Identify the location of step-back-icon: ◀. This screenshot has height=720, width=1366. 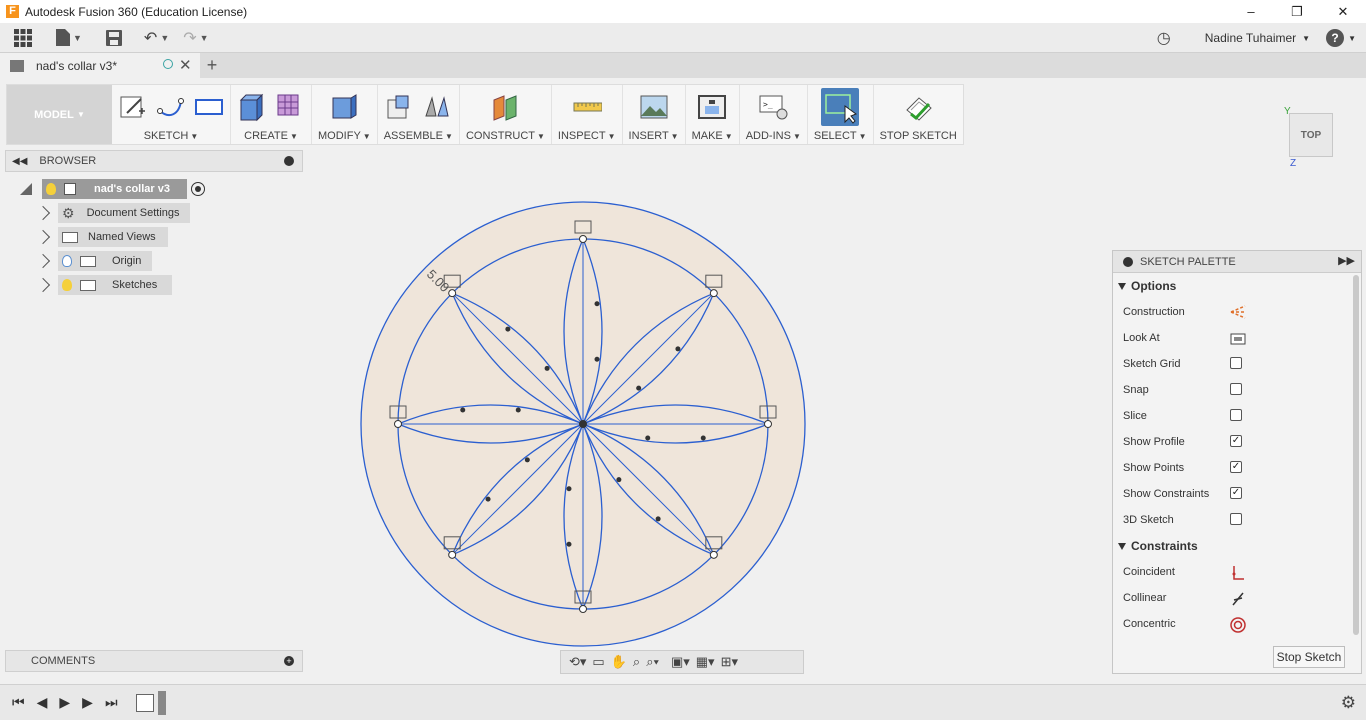
(42, 702).